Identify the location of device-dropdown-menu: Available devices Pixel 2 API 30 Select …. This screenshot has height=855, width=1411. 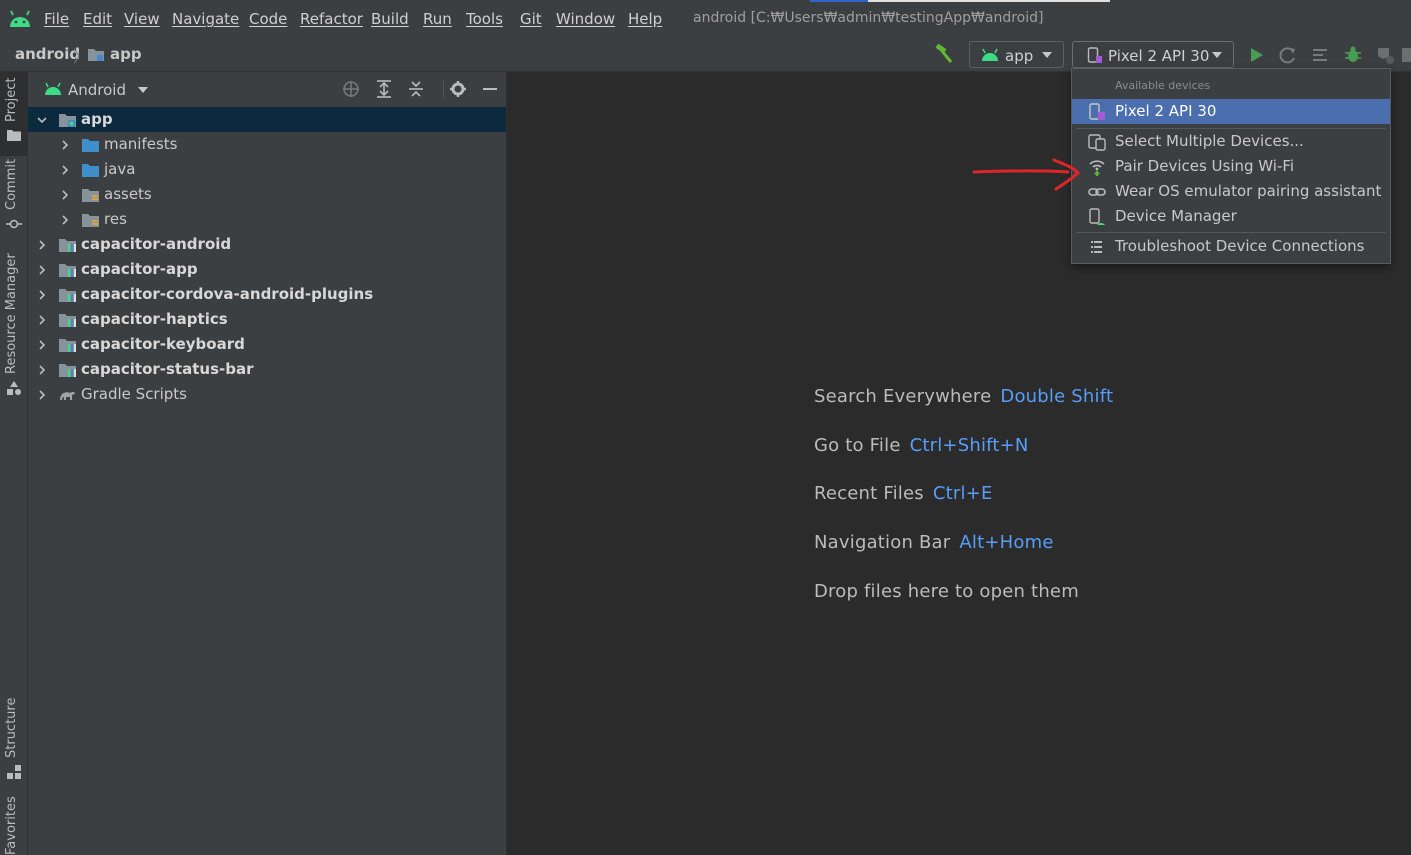
(1231, 166).